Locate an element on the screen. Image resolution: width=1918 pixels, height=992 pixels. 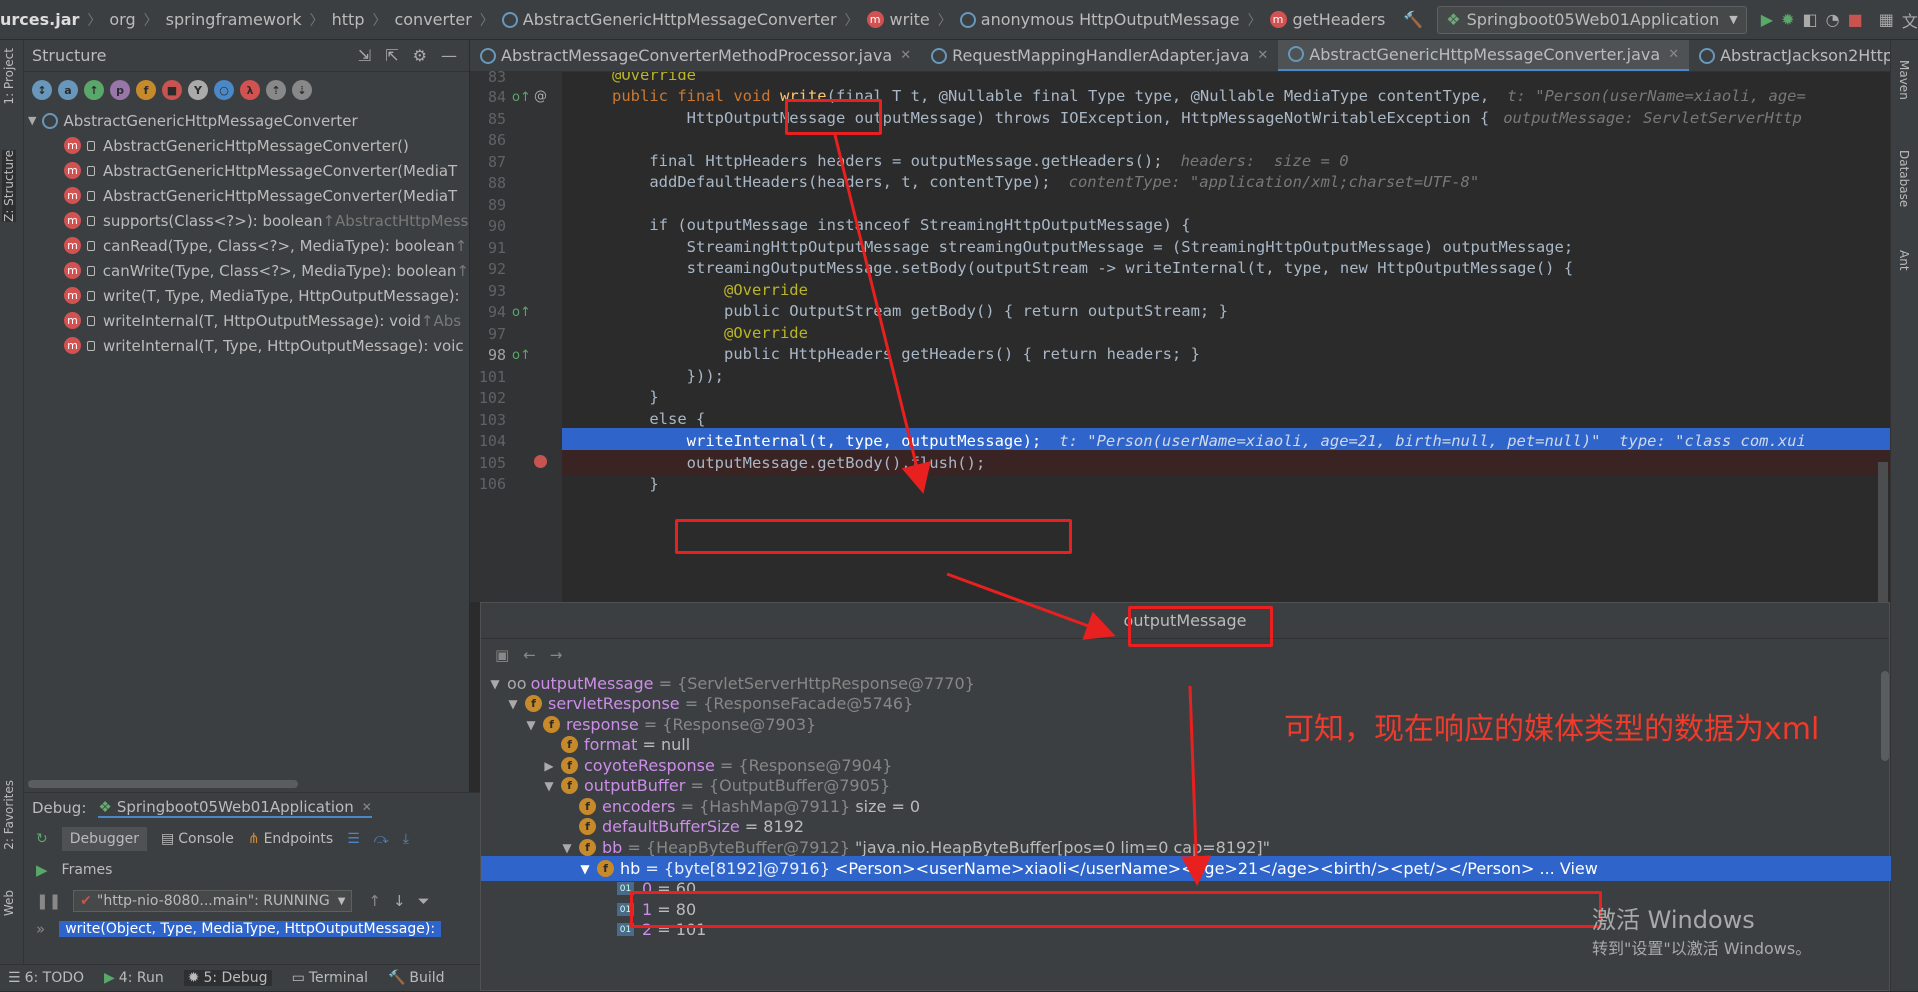
windows-activation-watermark: 激活 Windows 转到"设置"以激活 Windows。 is located at coordinates (1701, 929).